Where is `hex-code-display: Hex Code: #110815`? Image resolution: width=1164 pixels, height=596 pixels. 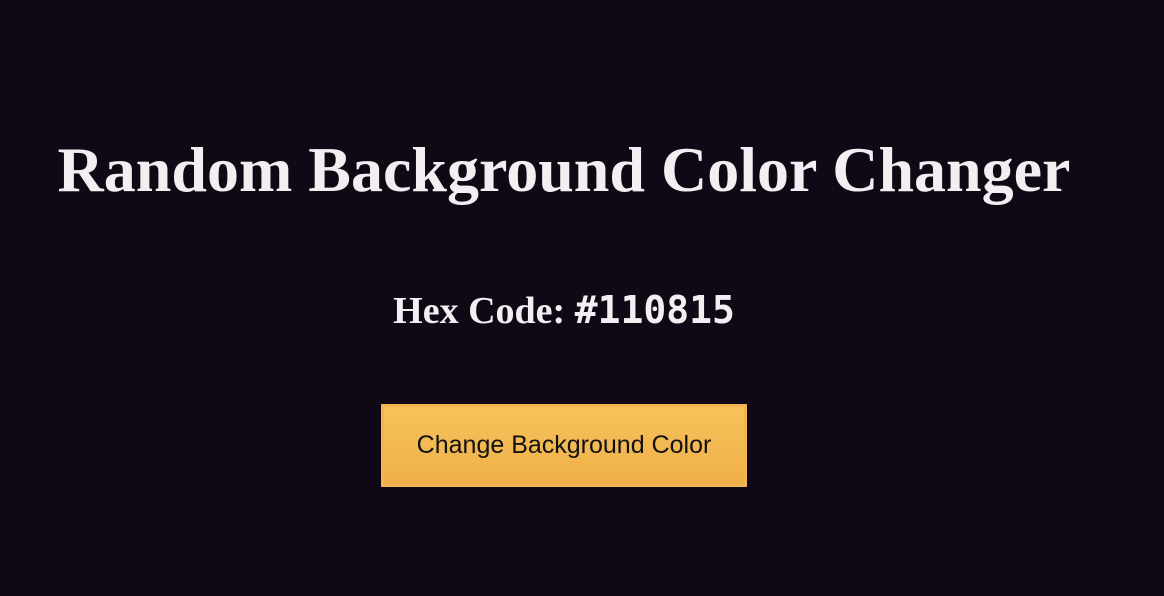
hex-code-display: Hex Code: #110815 is located at coordinates (564, 310).